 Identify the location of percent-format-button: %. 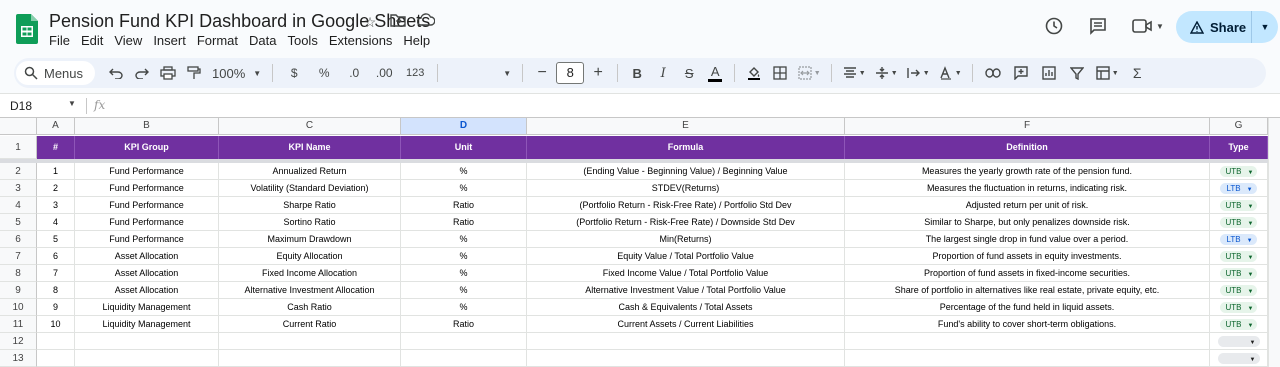
(324, 73).